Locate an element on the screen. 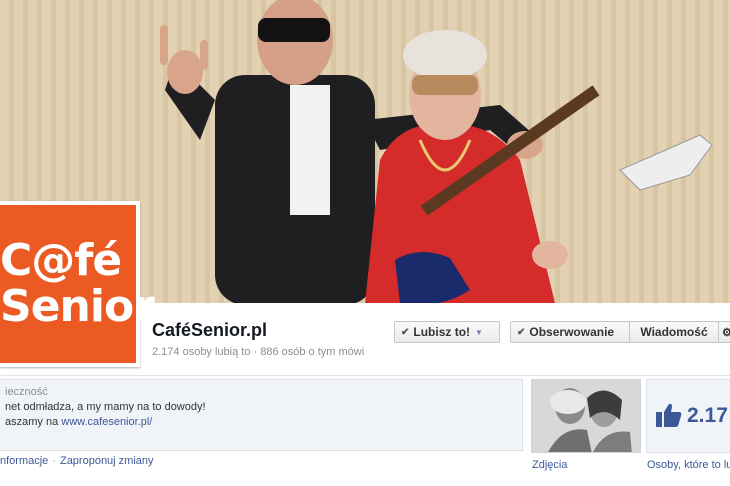 The width and height of the screenshot is (730, 486). message-button-label: Wiadomość is located at coordinates (674, 332).